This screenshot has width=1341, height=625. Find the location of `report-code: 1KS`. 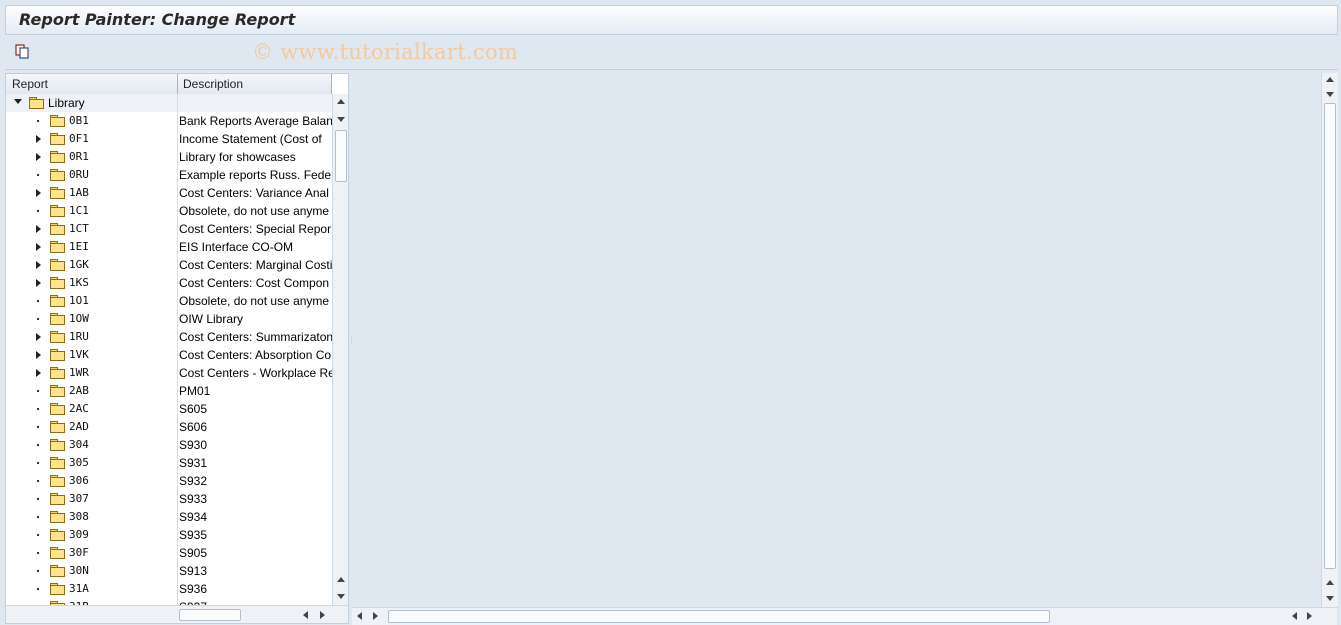

report-code: 1KS is located at coordinates (79, 282).